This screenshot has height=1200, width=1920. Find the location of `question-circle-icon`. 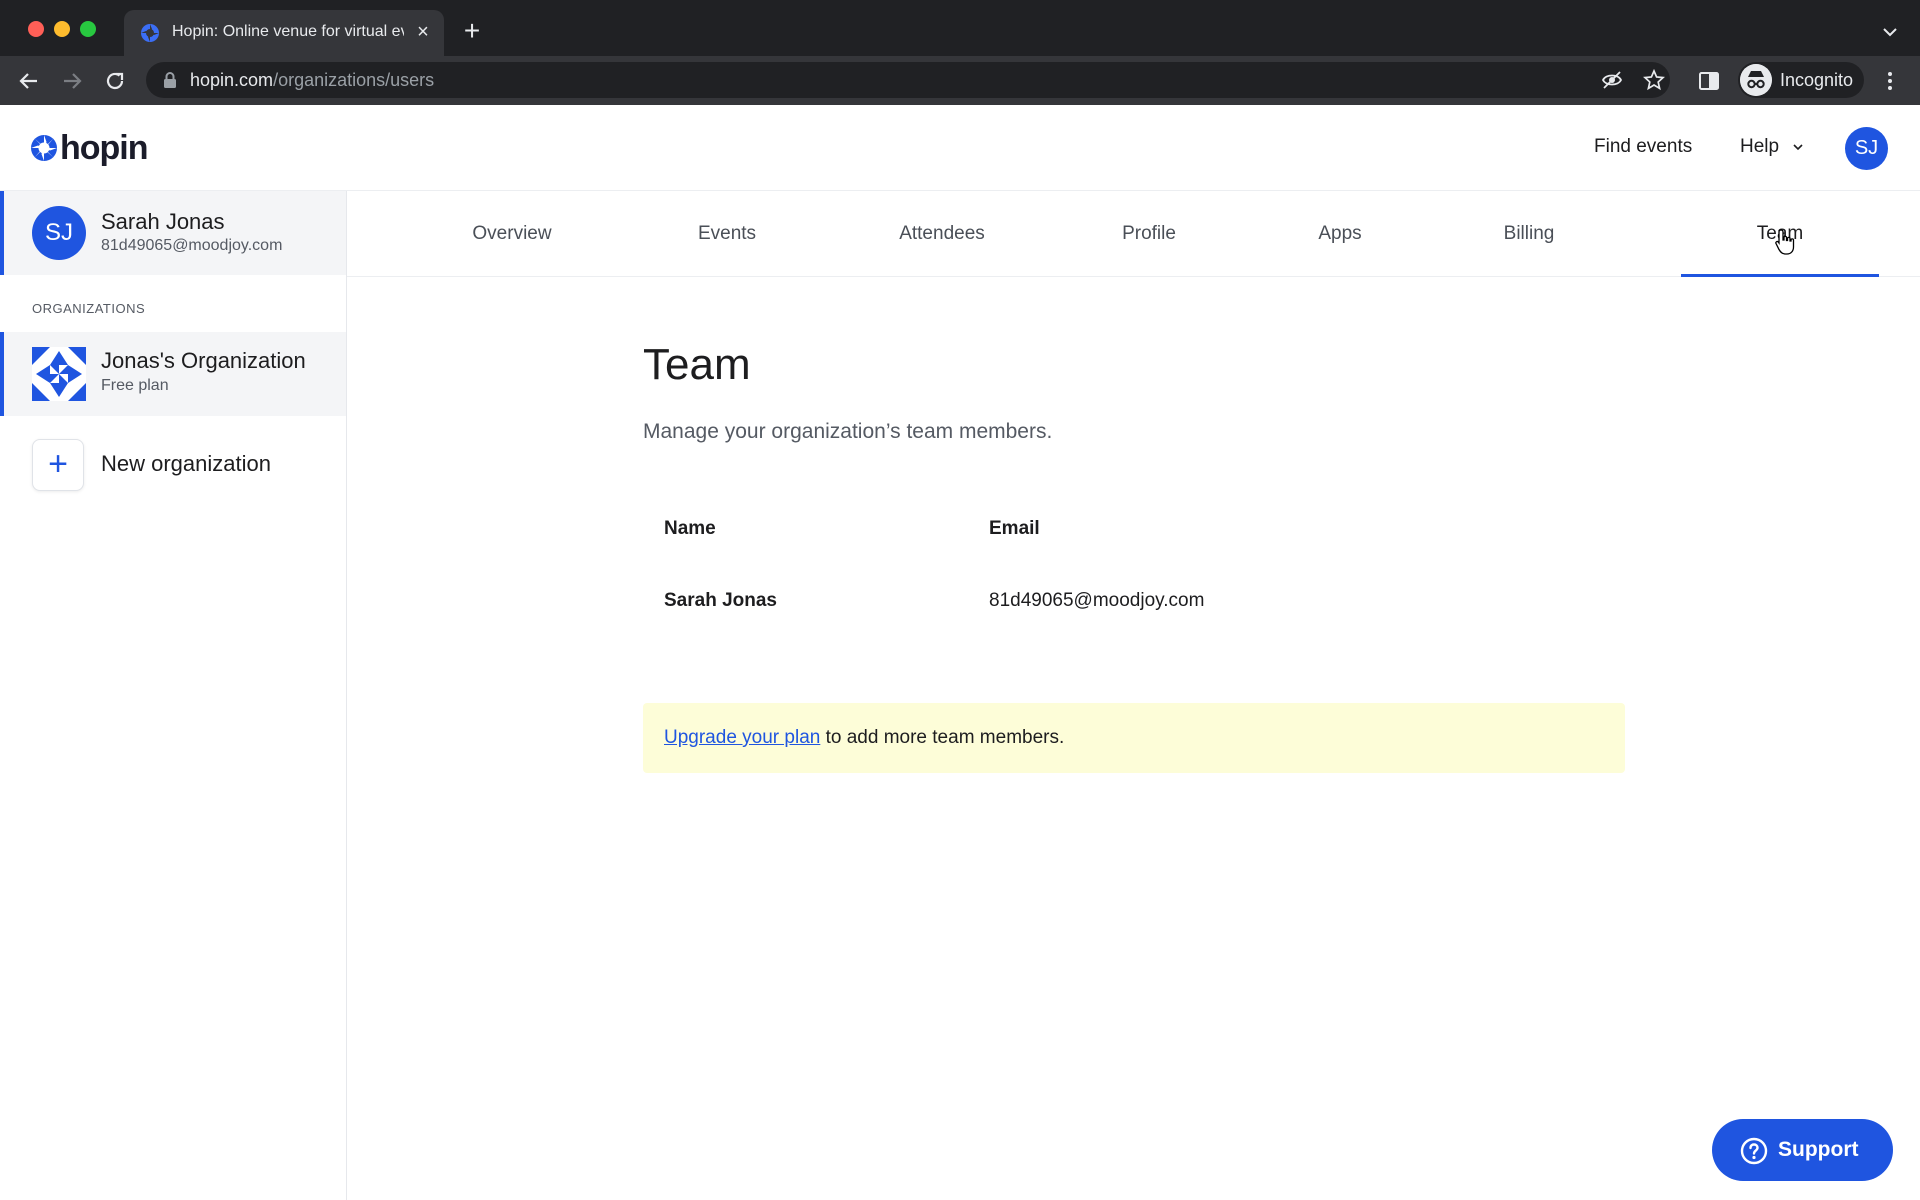

question-circle-icon is located at coordinates (1754, 1151).